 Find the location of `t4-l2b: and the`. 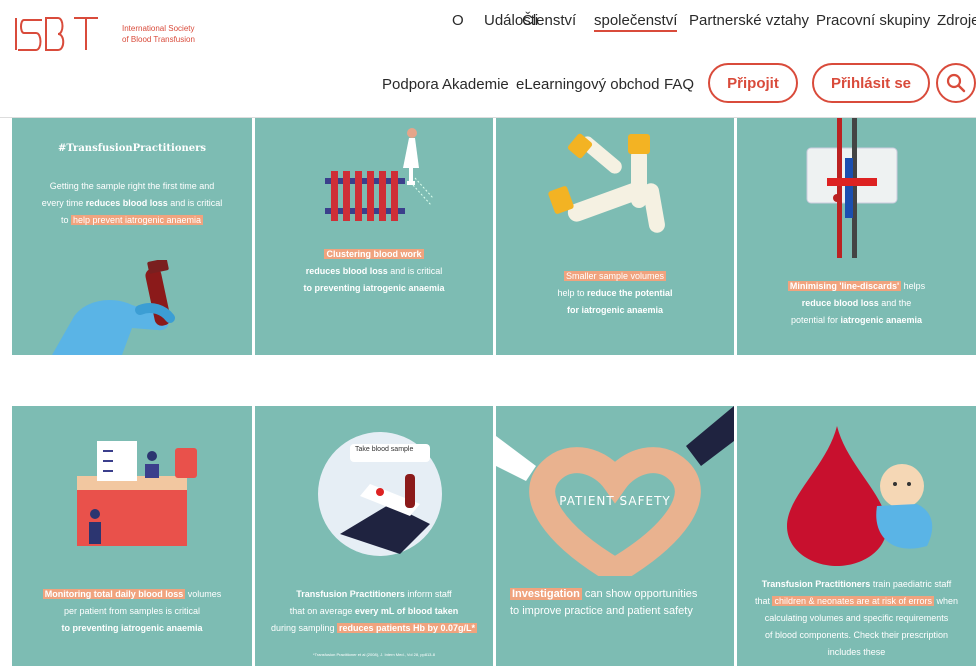

t4-l2b: and the is located at coordinates (895, 303).